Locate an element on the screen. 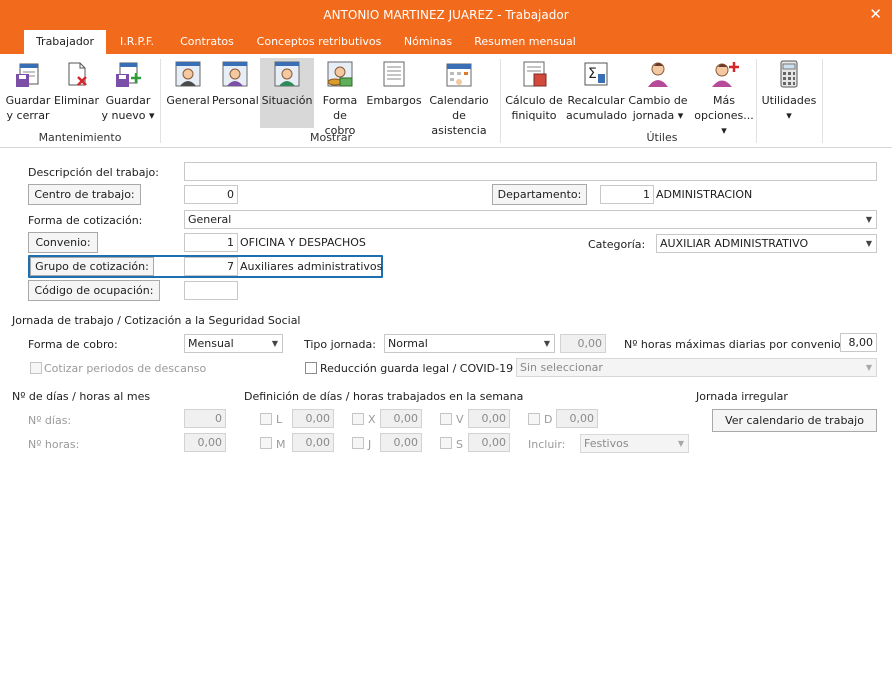 This screenshot has height=690, width=892. day-label-l: L is located at coordinates (279, 419).